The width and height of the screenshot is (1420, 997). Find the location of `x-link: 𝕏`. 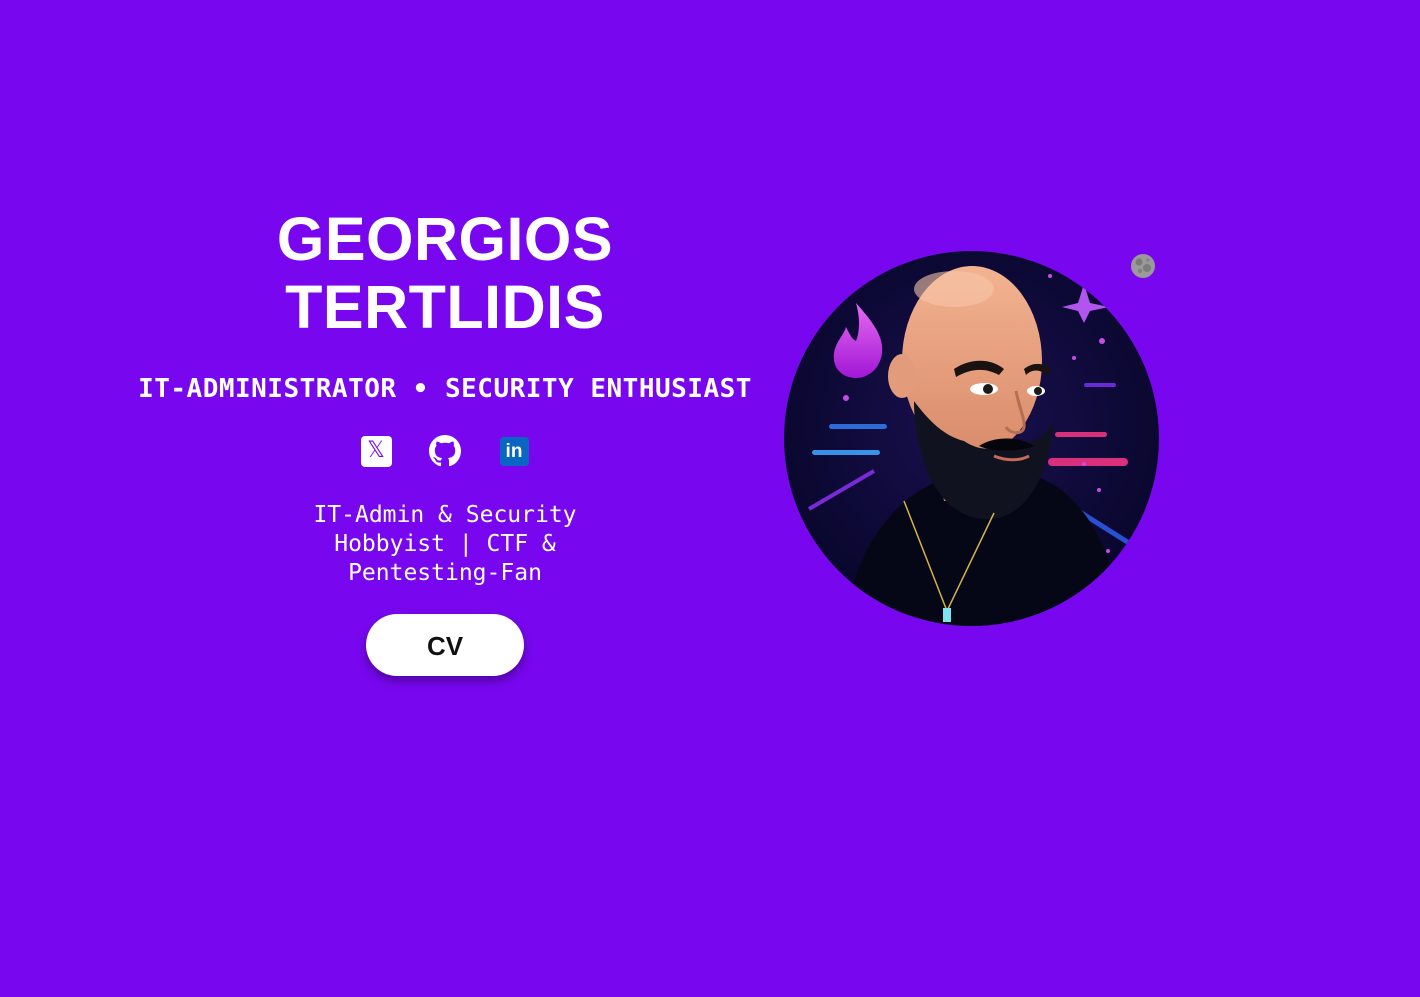

x-link: 𝕏 is located at coordinates (376, 451).